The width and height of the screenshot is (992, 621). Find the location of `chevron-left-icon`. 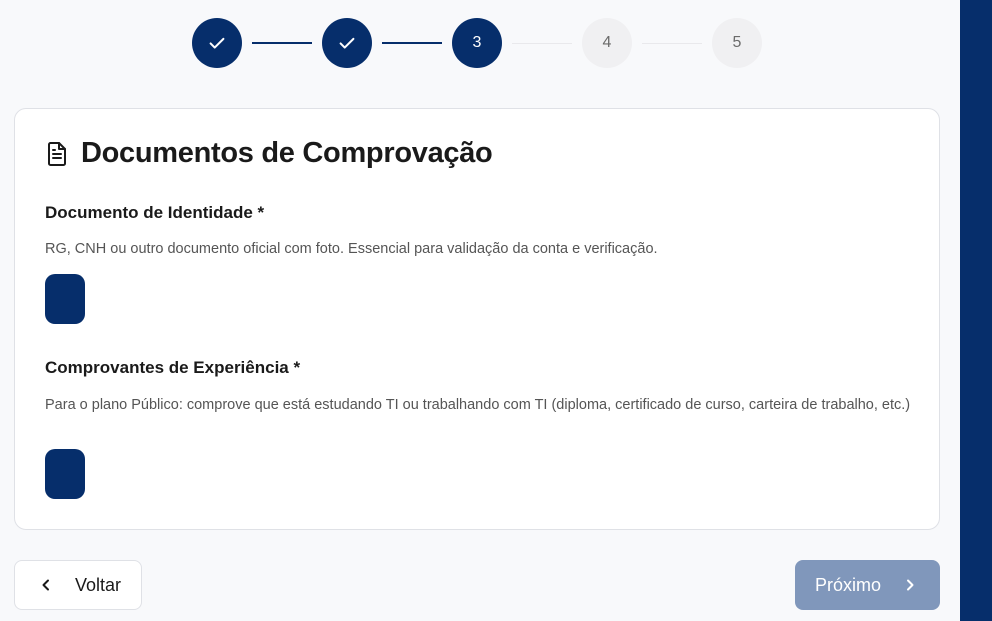

chevron-left-icon is located at coordinates (45, 585).